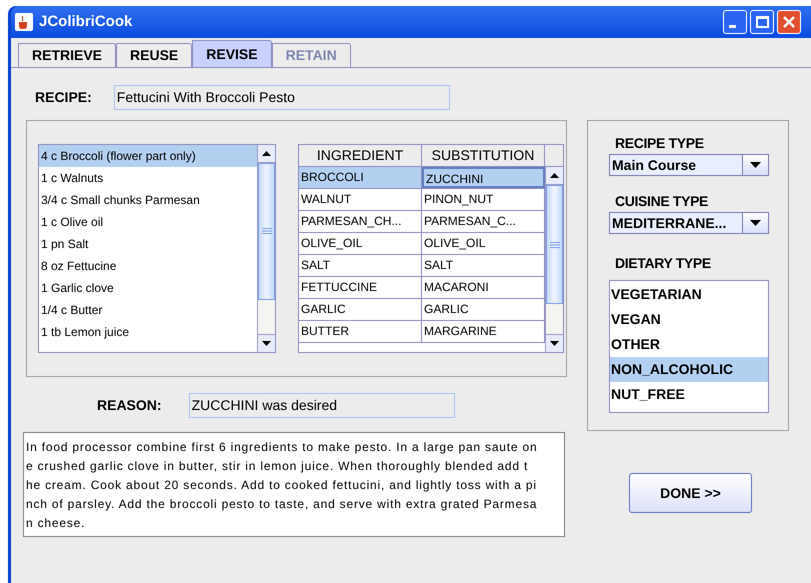 This screenshot has height=583, width=811. I want to click on ingredient-item: 1 c Olive oil, so click(148, 222).